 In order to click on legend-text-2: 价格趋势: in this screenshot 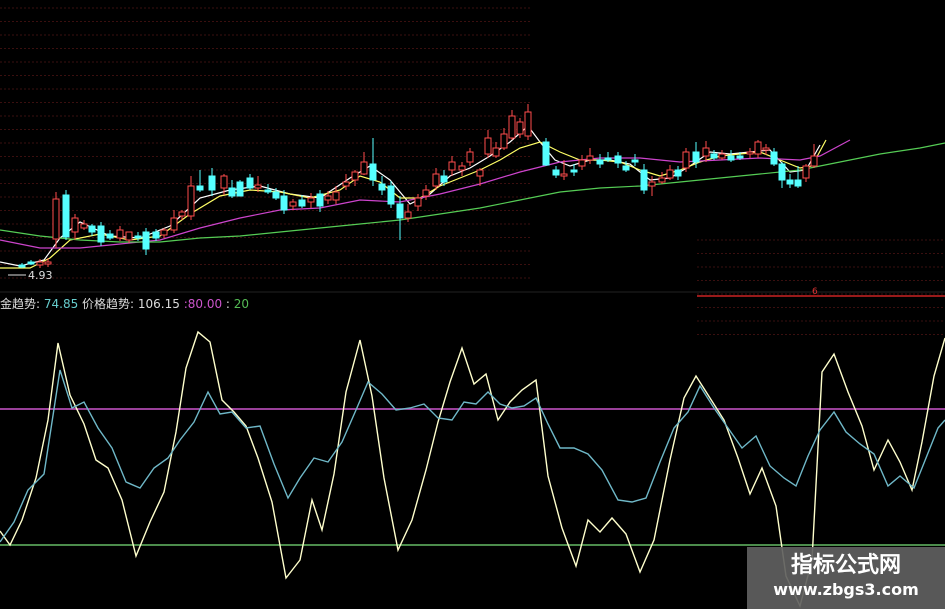, I will do `click(106, 304)`.